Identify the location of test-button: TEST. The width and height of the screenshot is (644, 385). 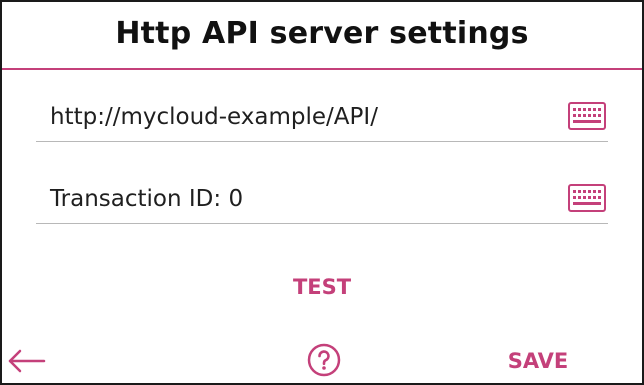
(322, 287).